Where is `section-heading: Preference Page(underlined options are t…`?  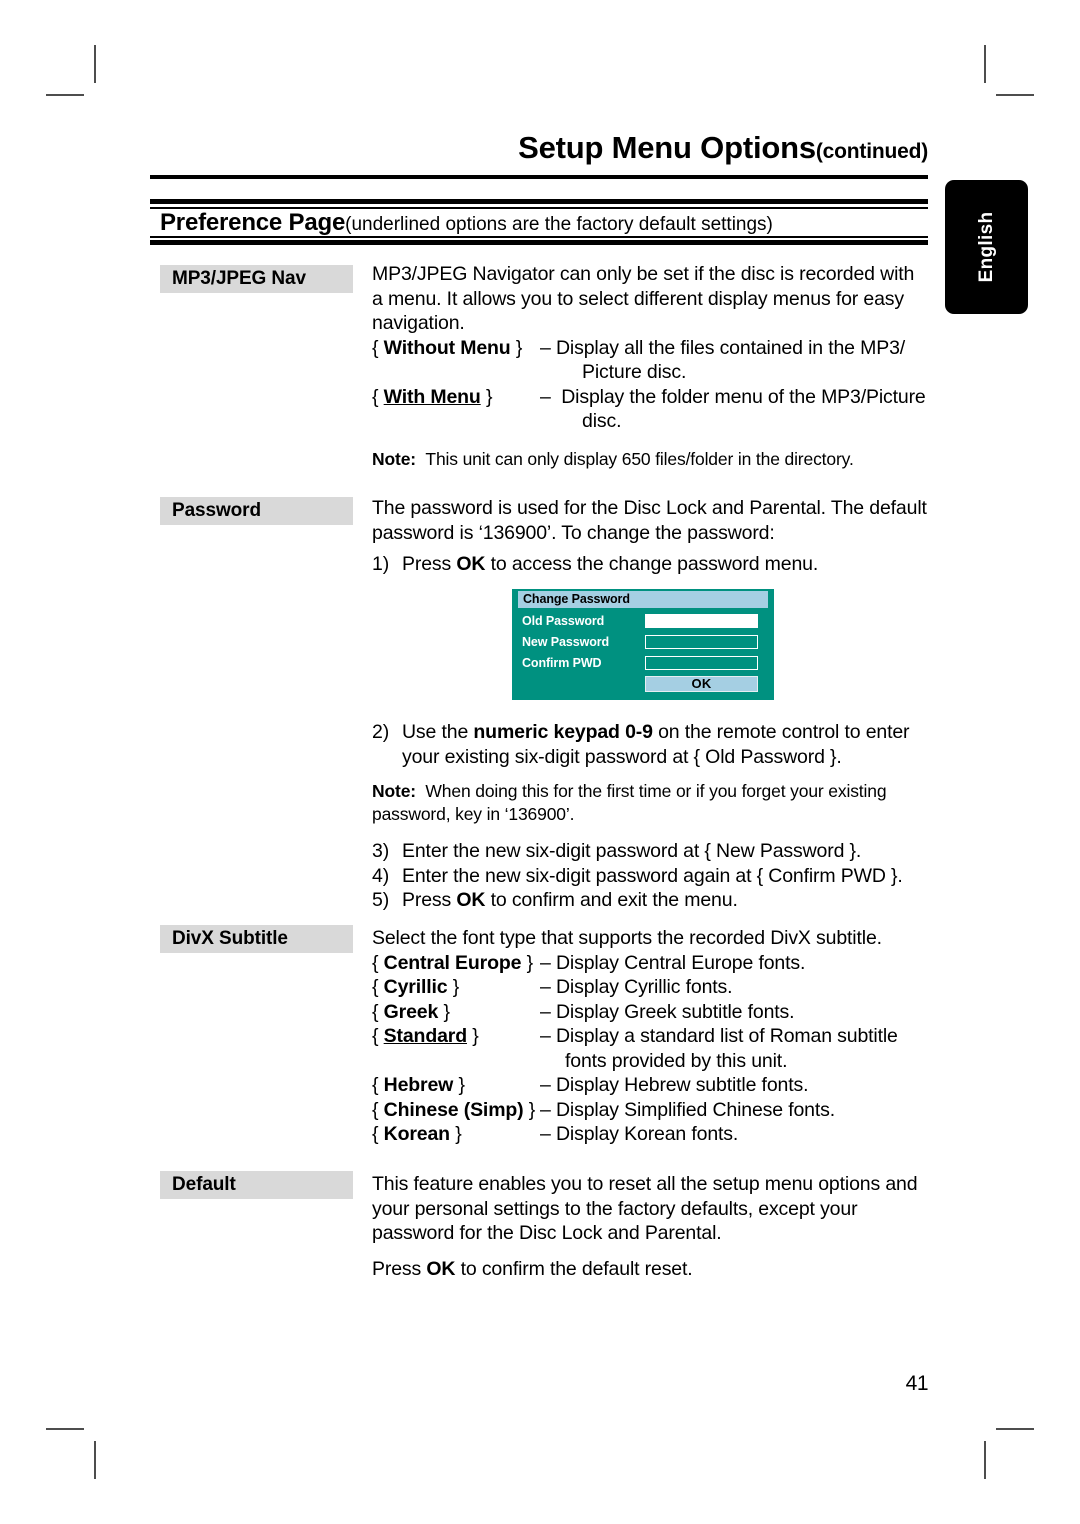 section-heading: Preference Page(underlined options are t… is located at coordinates (466, 222).